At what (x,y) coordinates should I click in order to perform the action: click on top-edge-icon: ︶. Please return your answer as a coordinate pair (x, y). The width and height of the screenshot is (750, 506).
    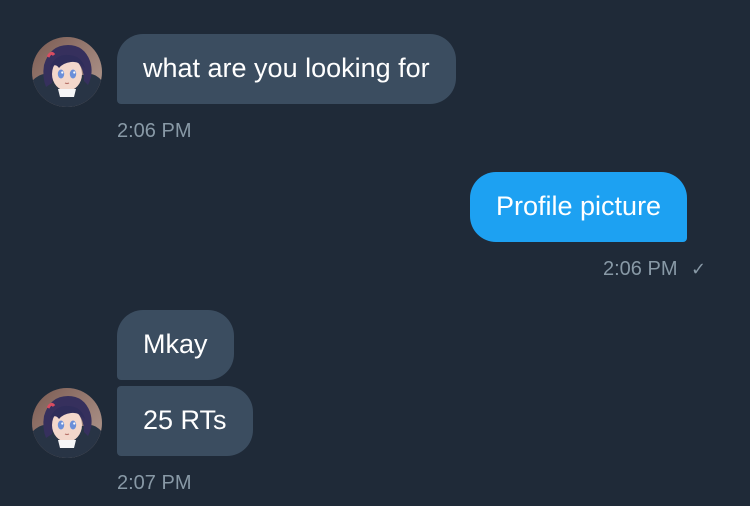
    Looking at the image, I should click on (638, 2).